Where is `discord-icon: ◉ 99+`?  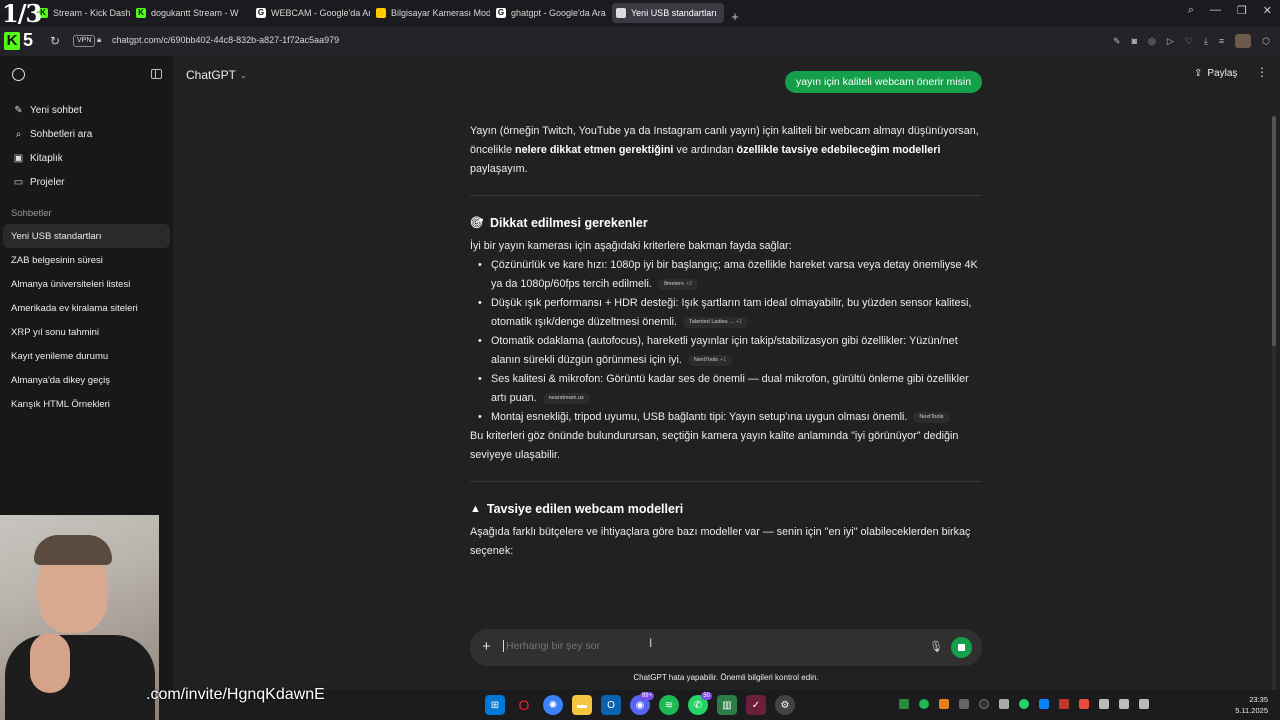 discord-icon: ◉ 99+ is located at coordinates (642, 703).